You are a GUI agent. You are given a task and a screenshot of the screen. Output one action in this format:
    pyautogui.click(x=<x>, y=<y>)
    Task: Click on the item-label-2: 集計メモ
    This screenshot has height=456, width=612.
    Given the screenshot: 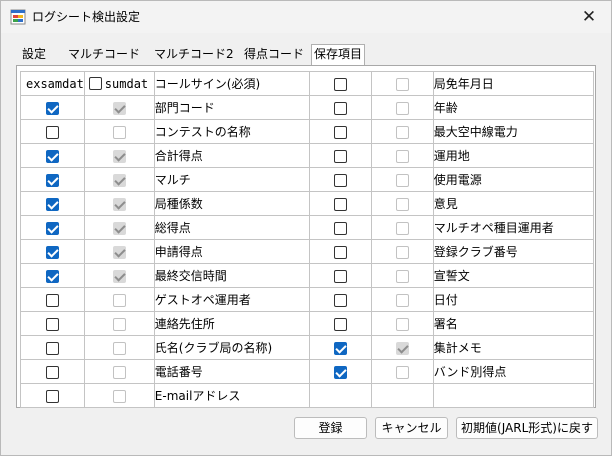 What is the action you would take?
    pyautogui.click(x=513, y=347)
    